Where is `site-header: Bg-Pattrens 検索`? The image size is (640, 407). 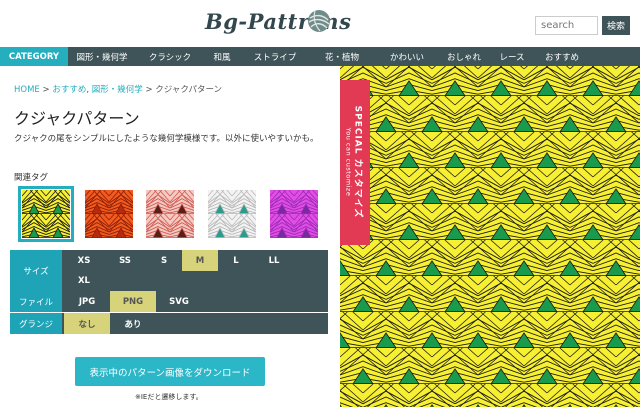 site-header: Bg-Pattrens 検索 is located at coordinates (320, 23).